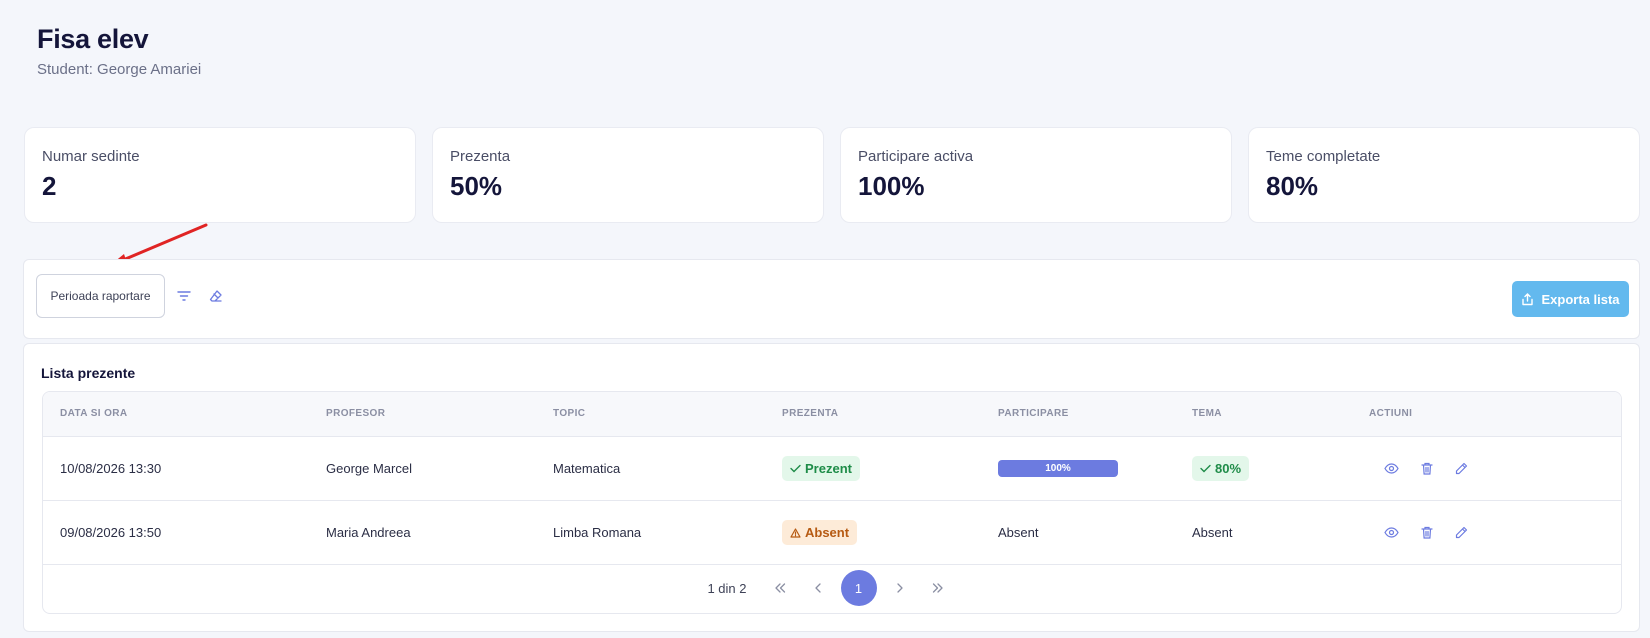  I want to click on stat-label: Participare activa, so click(916, 156).